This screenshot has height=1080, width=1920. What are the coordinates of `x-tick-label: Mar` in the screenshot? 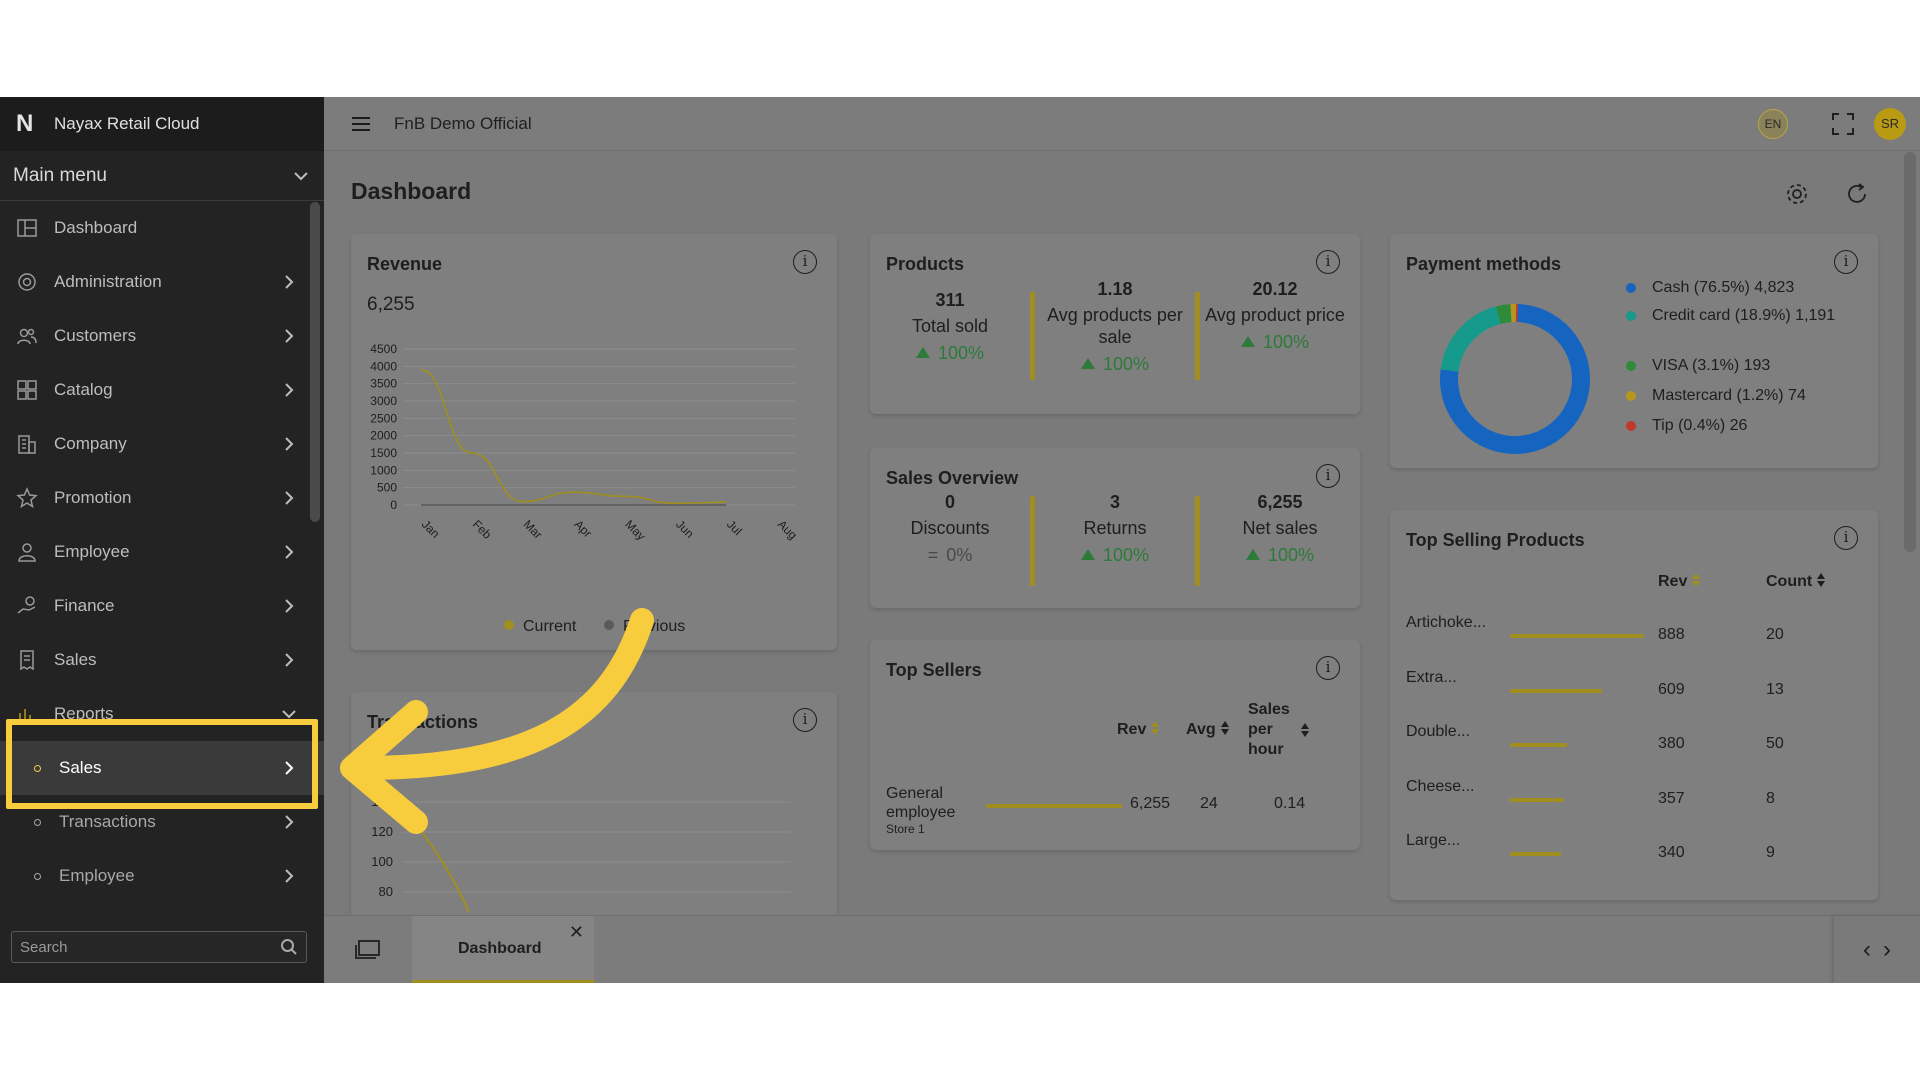 It's located at (533, 529).